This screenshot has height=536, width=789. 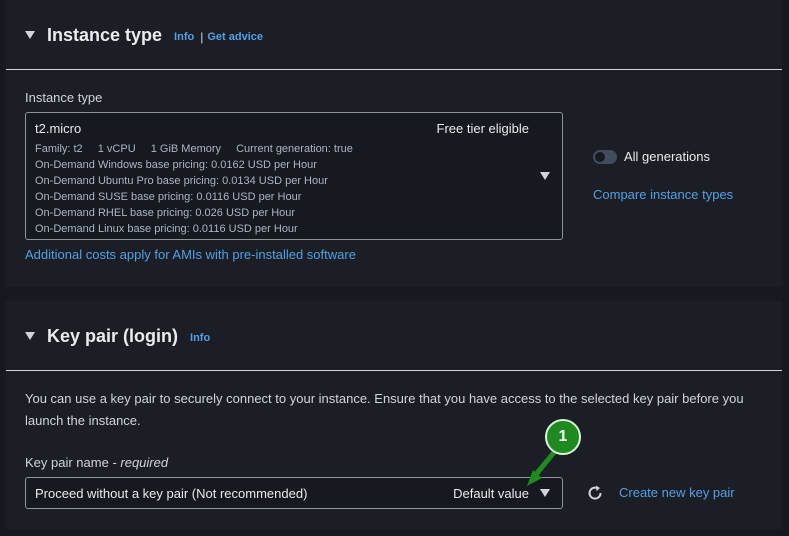 What do you see at coordinates (542, 467) in the screenshot?
I see `annotation-arrow` at bounding box center [542, 467].